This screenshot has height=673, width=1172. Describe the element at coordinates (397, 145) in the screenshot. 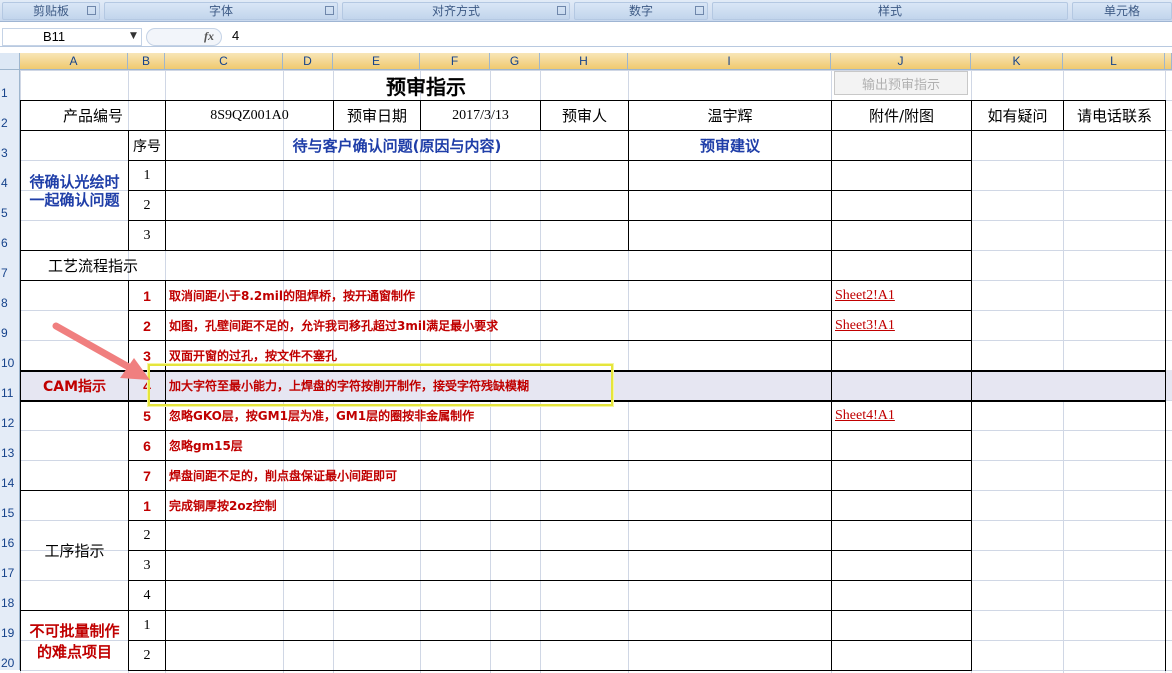

I see `pending-issue-header: 待与客户确认问题(原因与内容)` at that location.